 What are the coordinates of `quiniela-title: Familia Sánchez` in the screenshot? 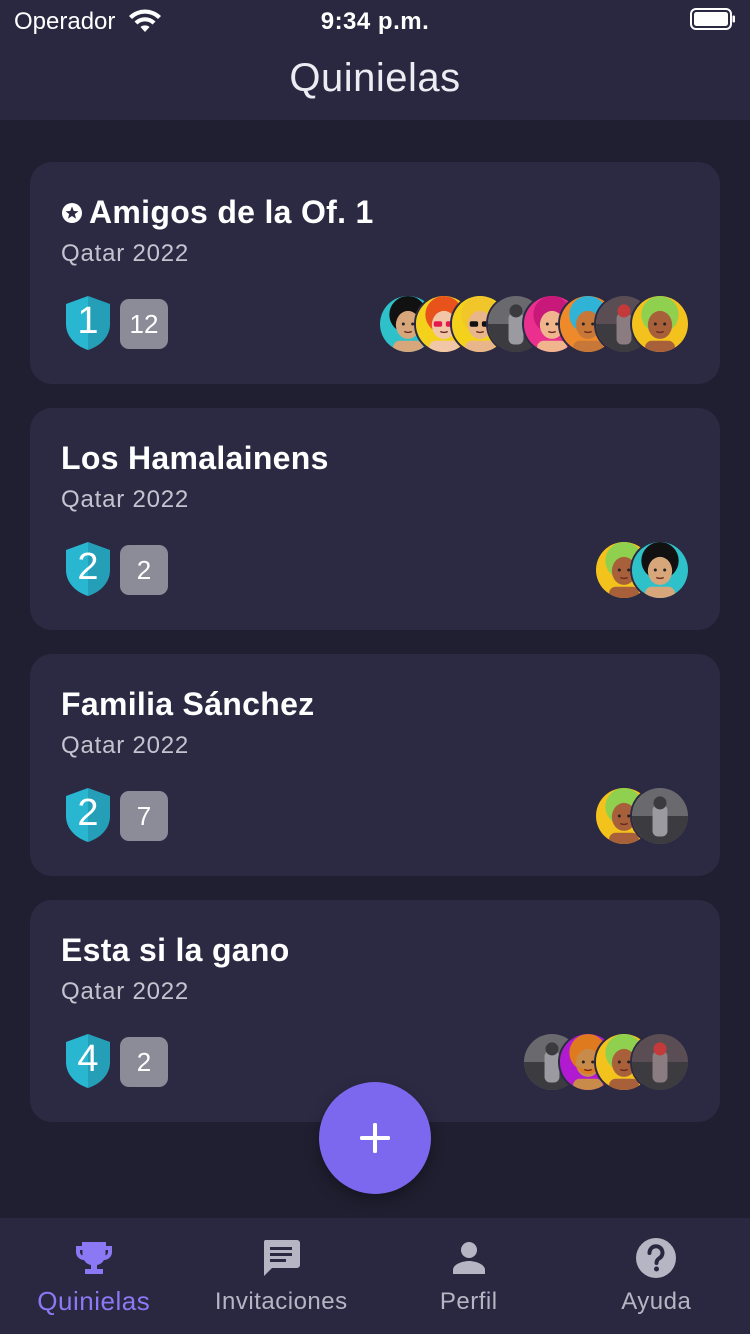 It's located at (187, 704).